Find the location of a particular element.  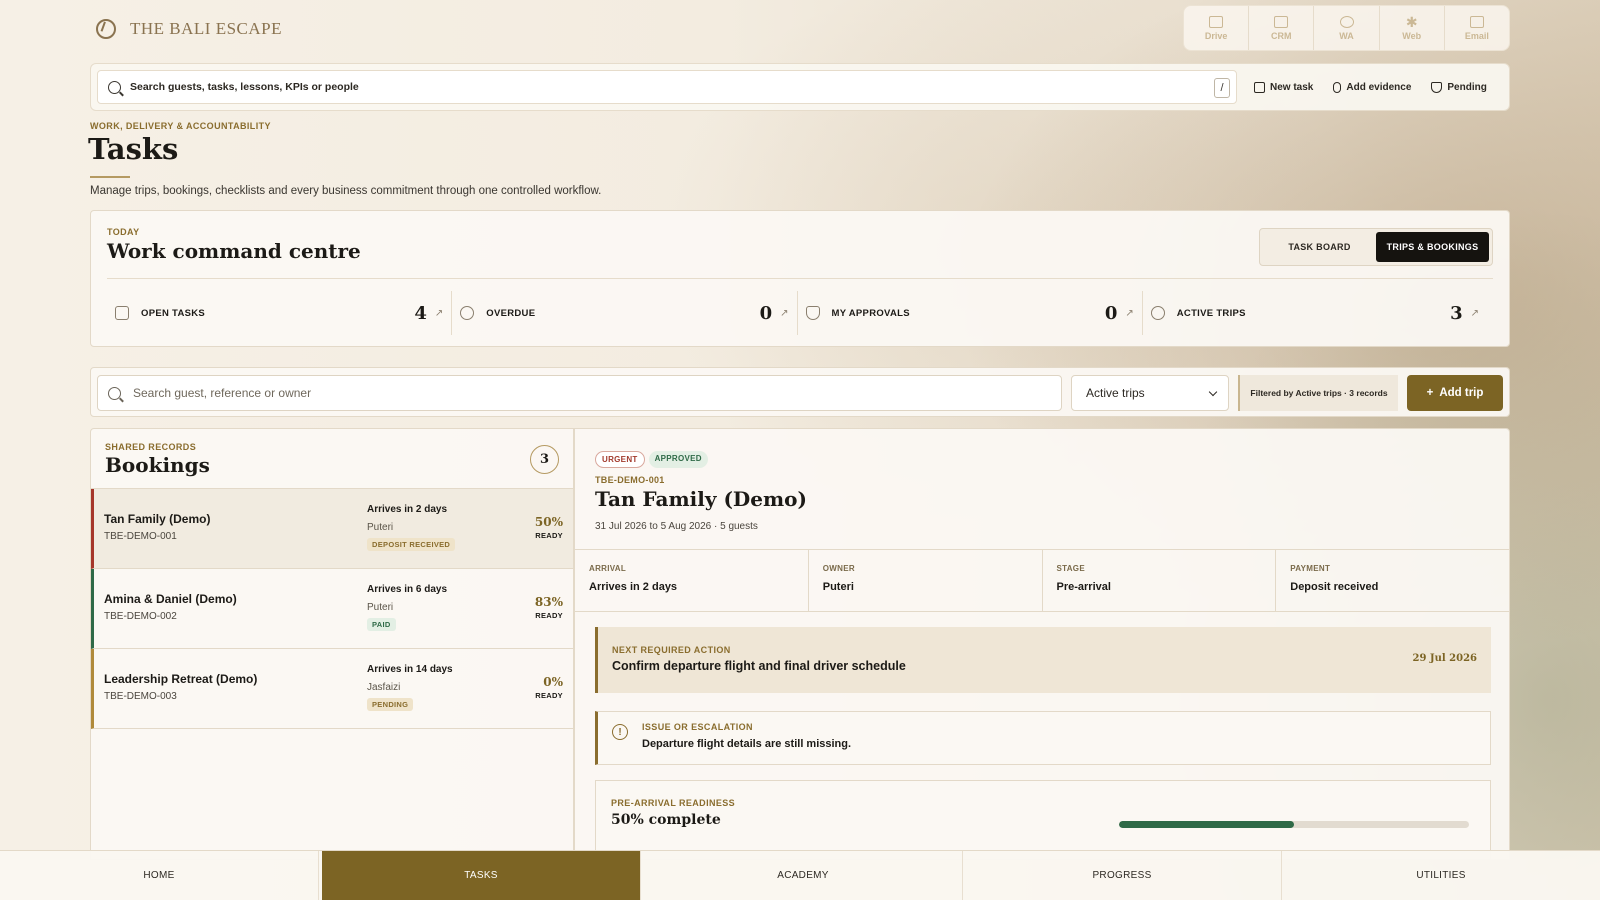

brand-name: THE BALI ESCAPE is located at coordinates (206, 28).